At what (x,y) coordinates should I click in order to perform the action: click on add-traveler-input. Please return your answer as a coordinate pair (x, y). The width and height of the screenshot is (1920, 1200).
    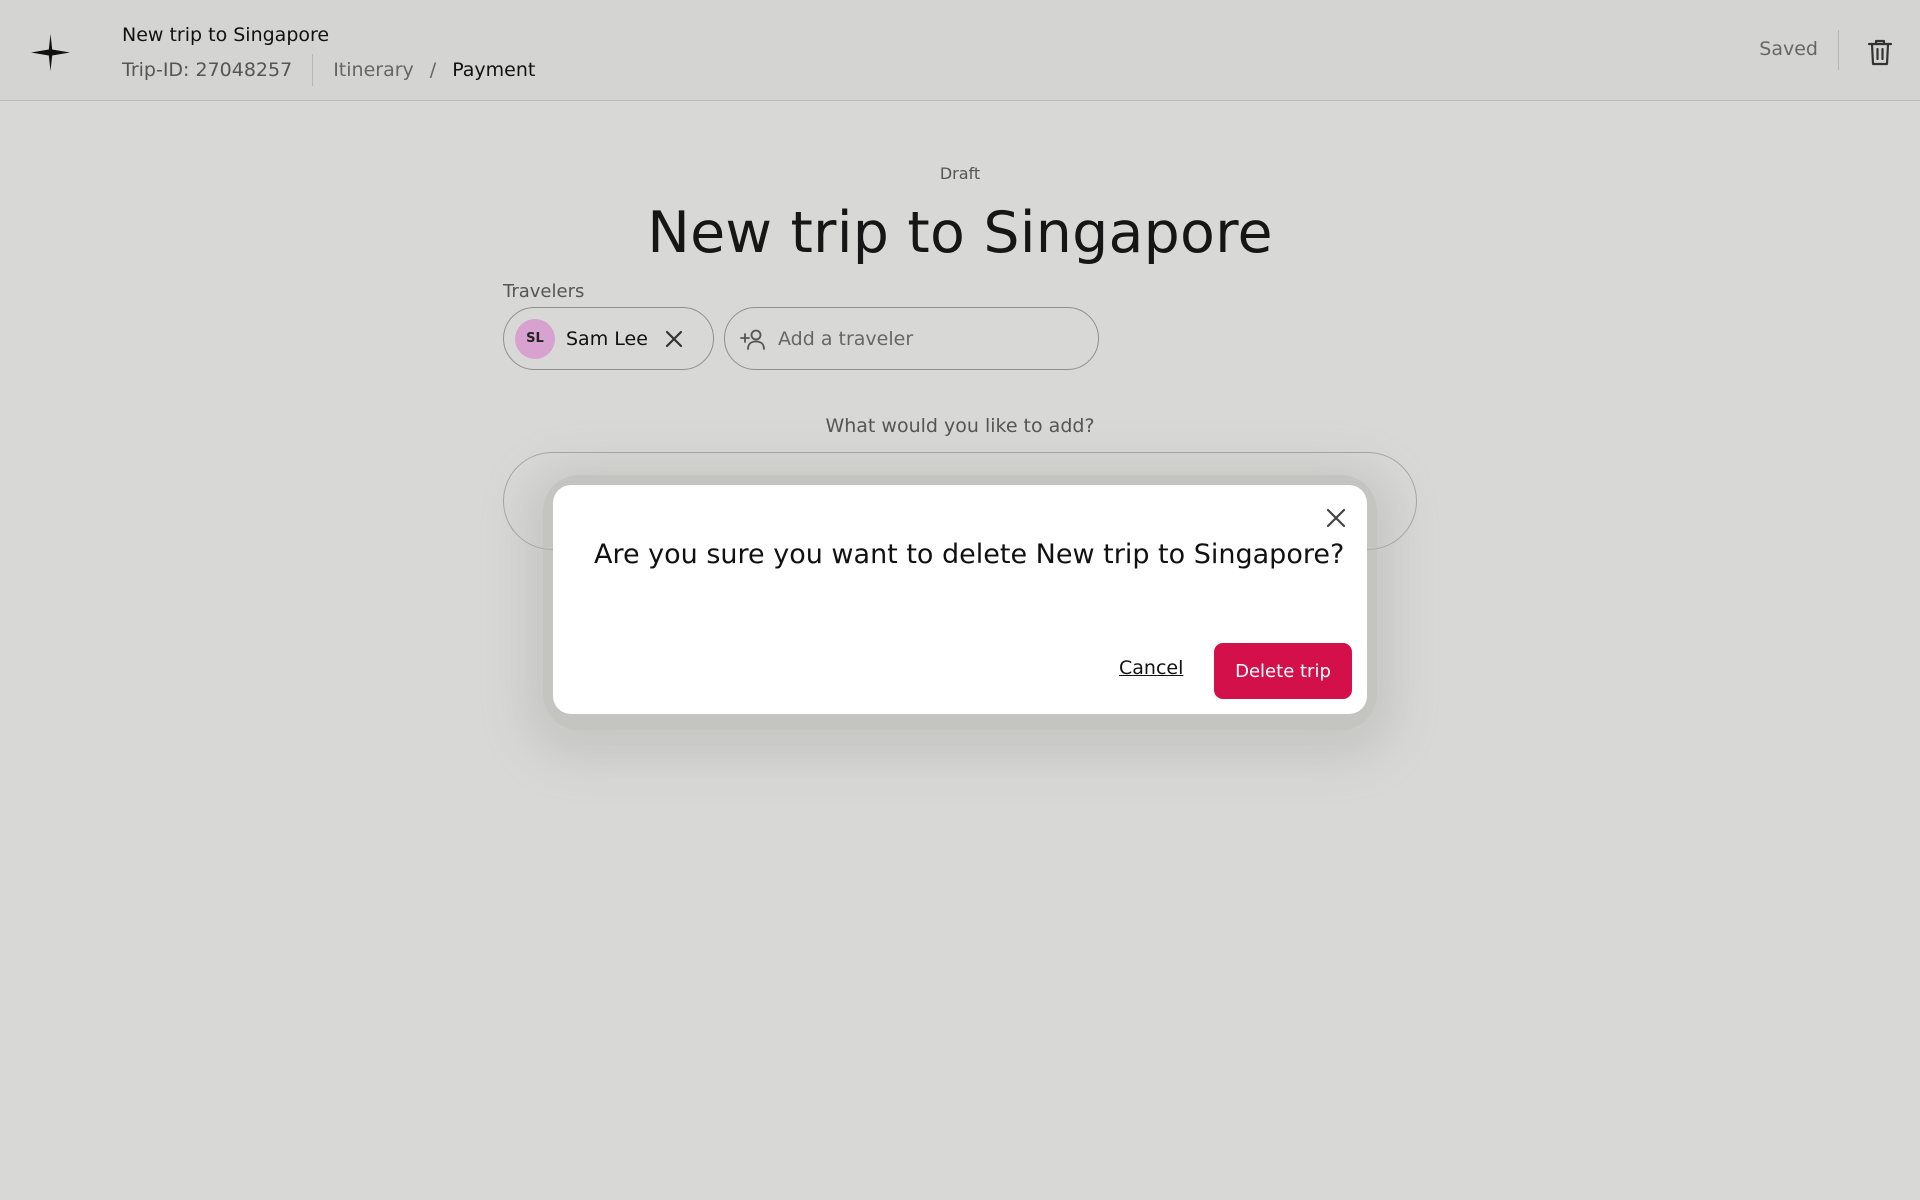
    Looking at the image, I should click on (928, 338).